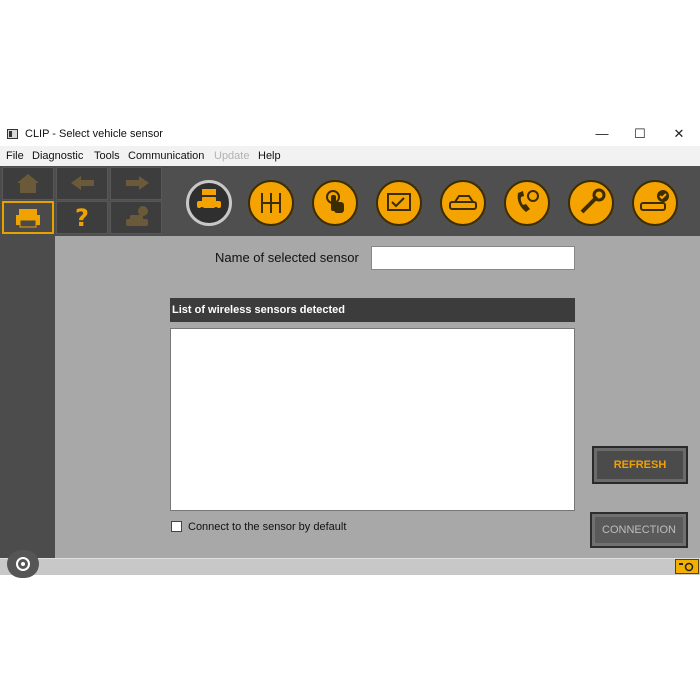 This screenshot has height=700, width=700. I want to click on toolbar-gearbox, so click(271, 203).